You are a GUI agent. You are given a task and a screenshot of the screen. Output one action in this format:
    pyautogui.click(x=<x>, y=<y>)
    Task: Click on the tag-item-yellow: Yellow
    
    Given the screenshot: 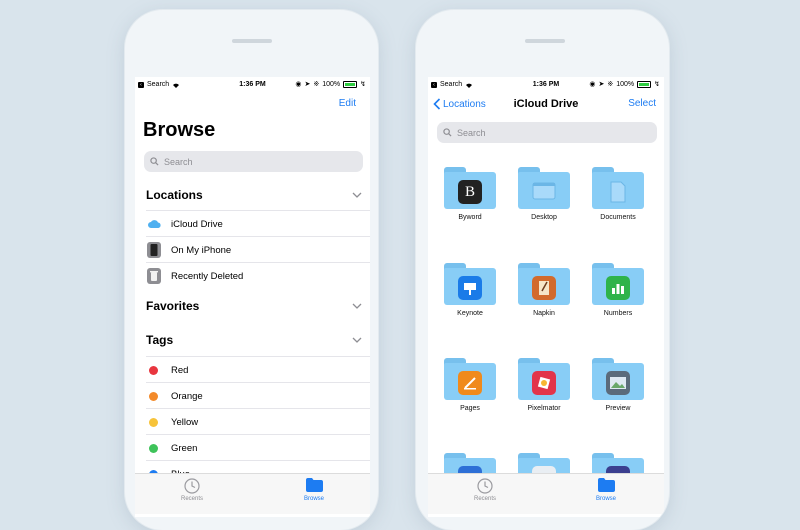 What is the action you would take?
    pyautogui.click(x=258, y=421)
    